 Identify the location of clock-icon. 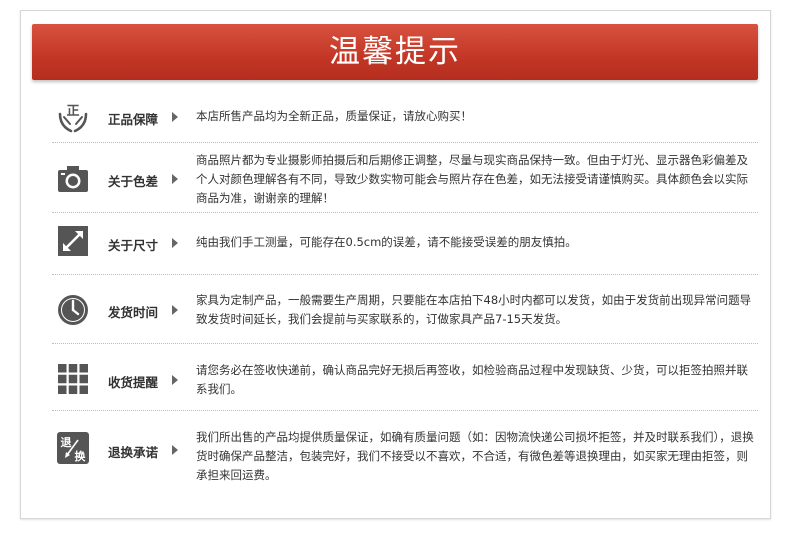
(73, 310).